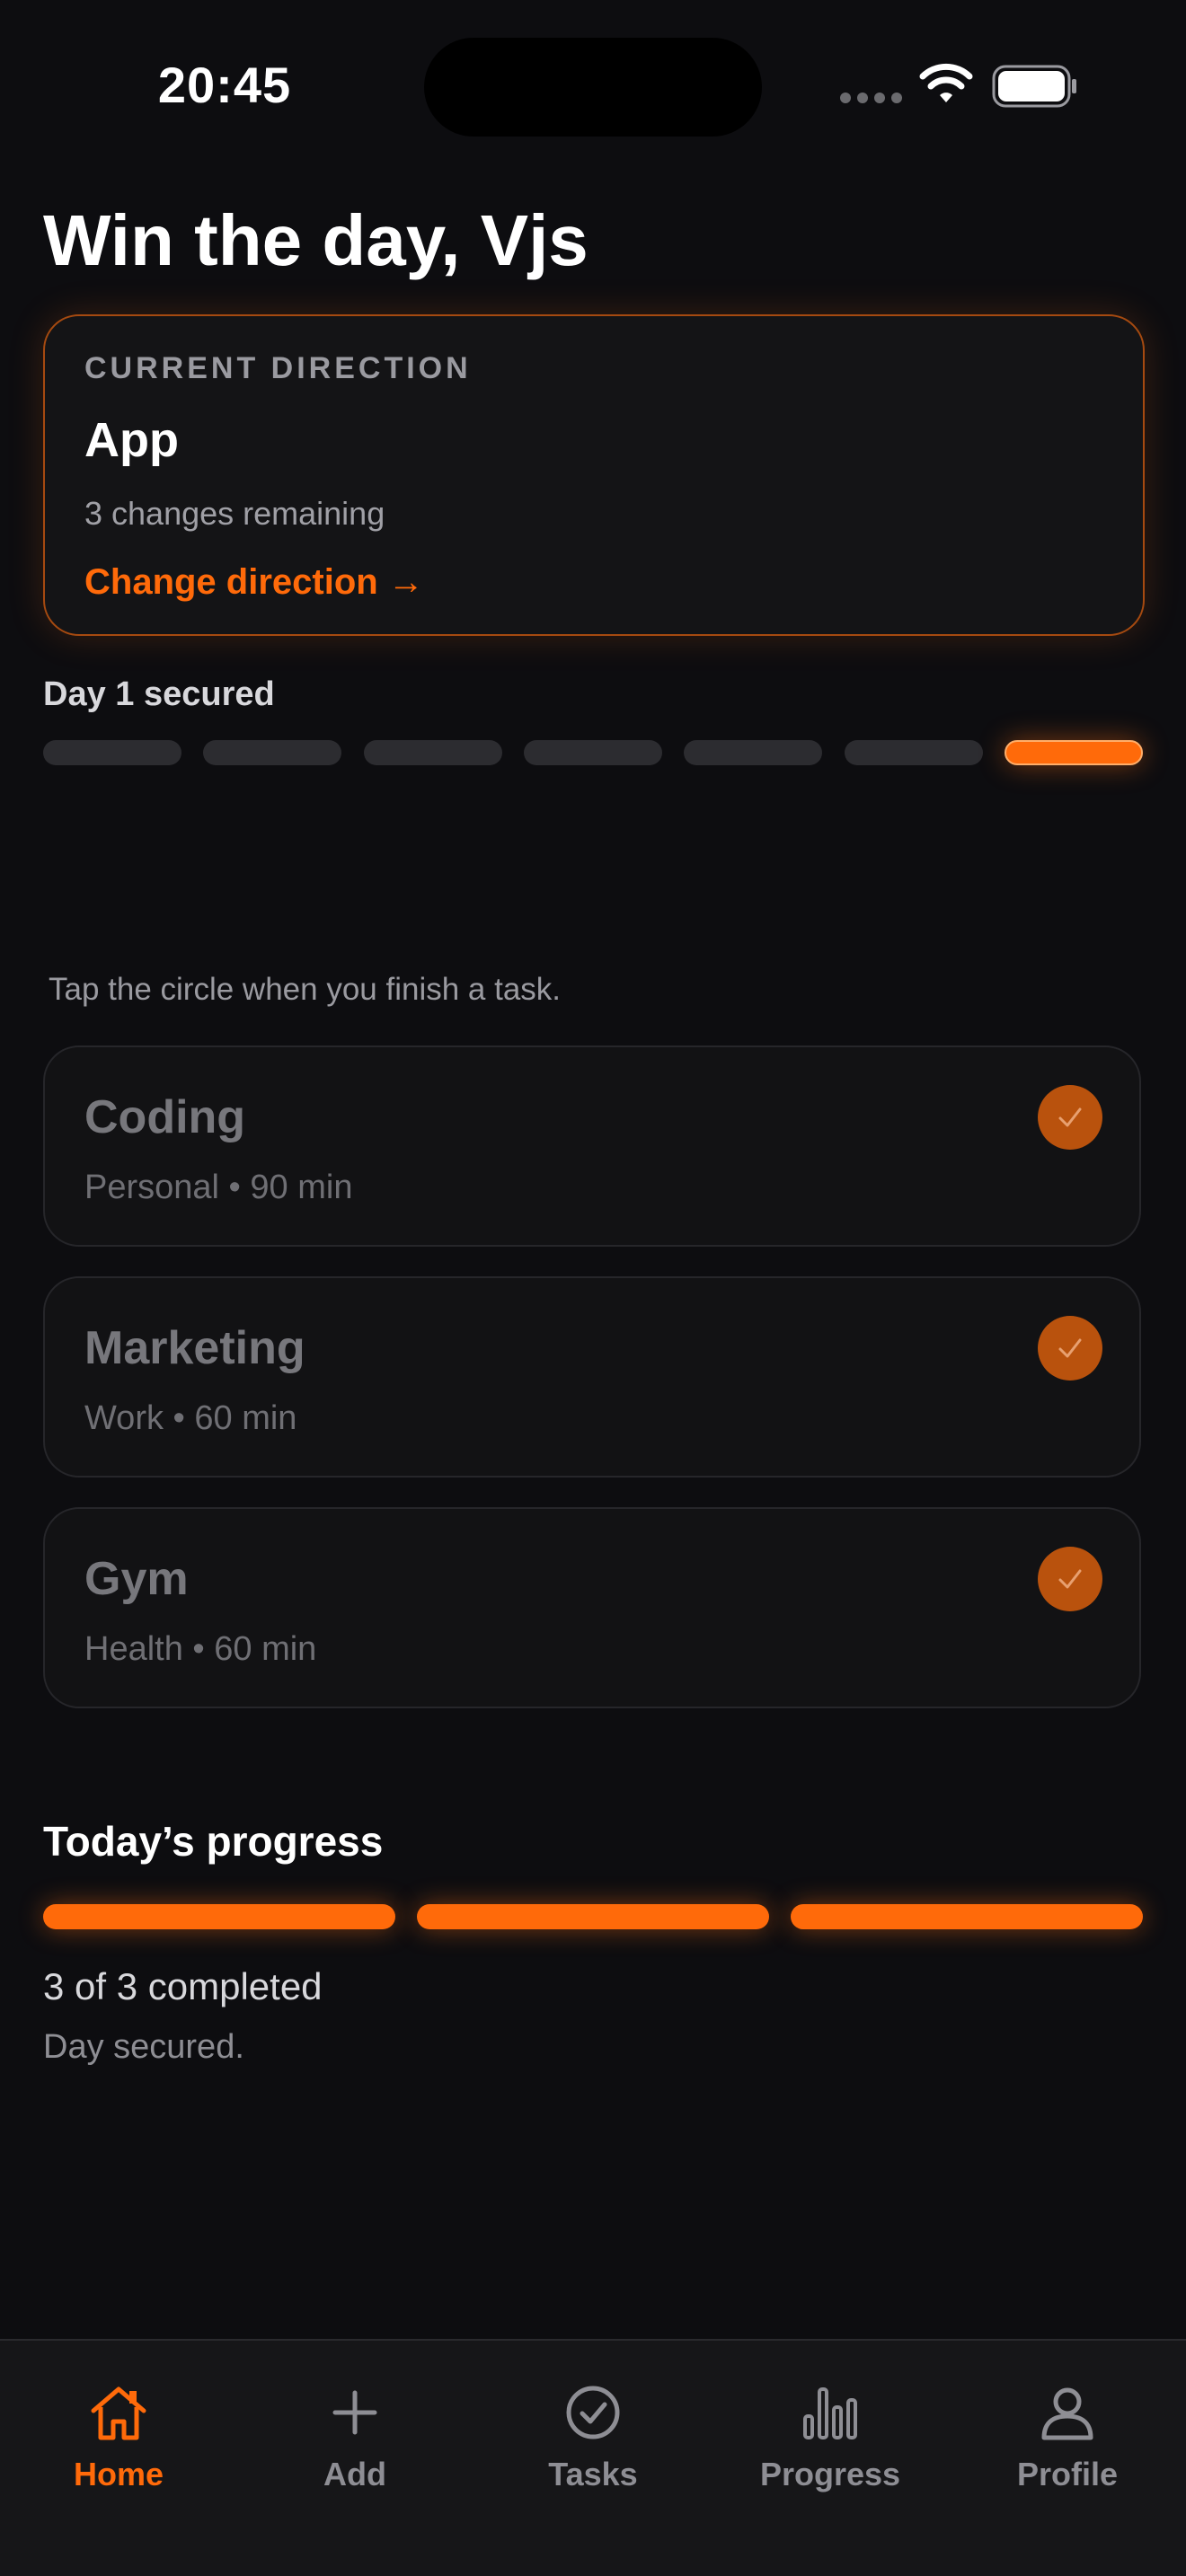 The width and height of the screenshot is (1186, 2576). Describe the element at coordinates (355, 2443) in the screenshot. I see `tab-add: Add` at that location.